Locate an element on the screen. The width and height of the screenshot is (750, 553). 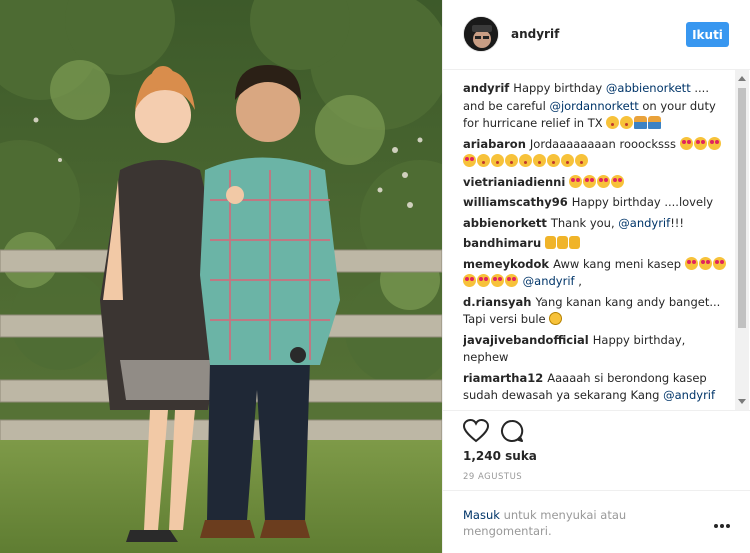
scroll-thumb is located at coordinates (742, 208).